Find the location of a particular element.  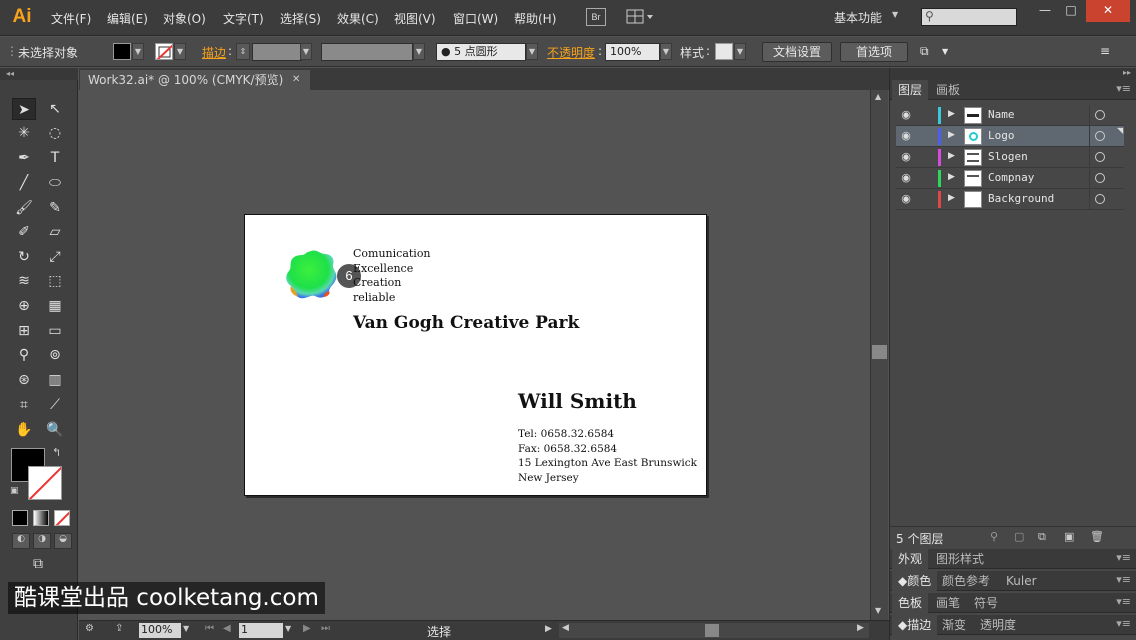

layer-row-compnay: ◉ ▶ Compnay is located at coordinates (1010, 178).